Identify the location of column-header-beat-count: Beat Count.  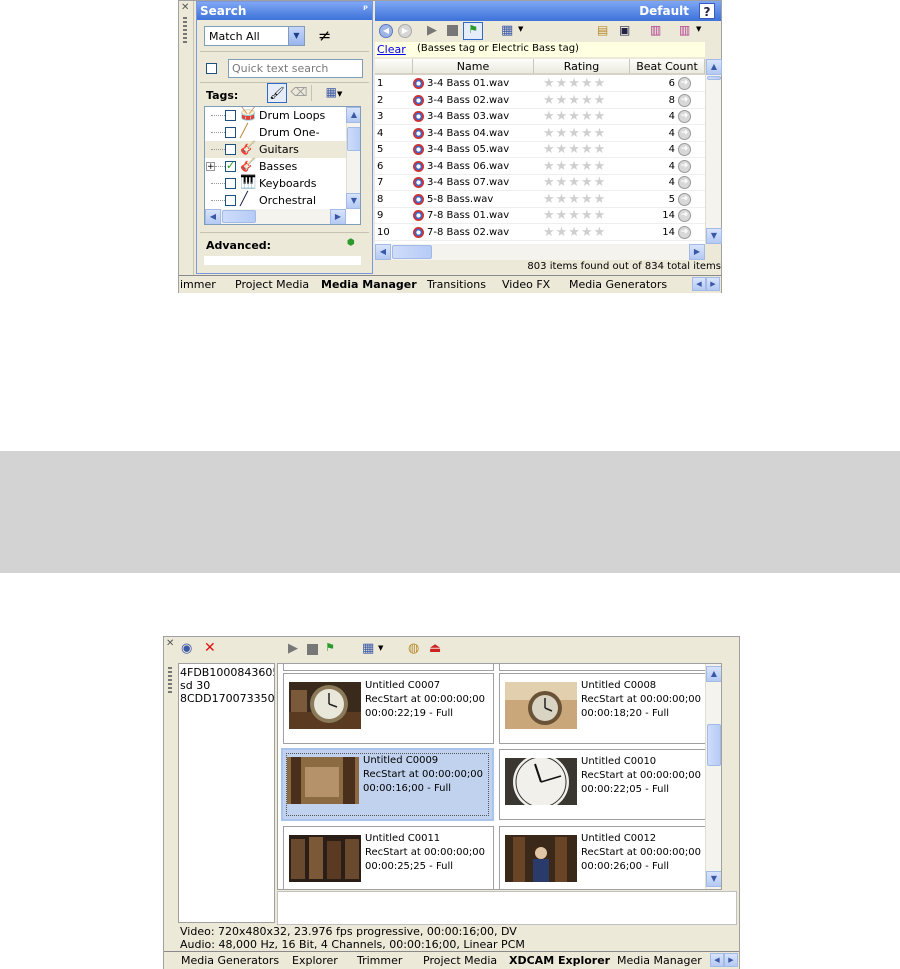
(667, 67).